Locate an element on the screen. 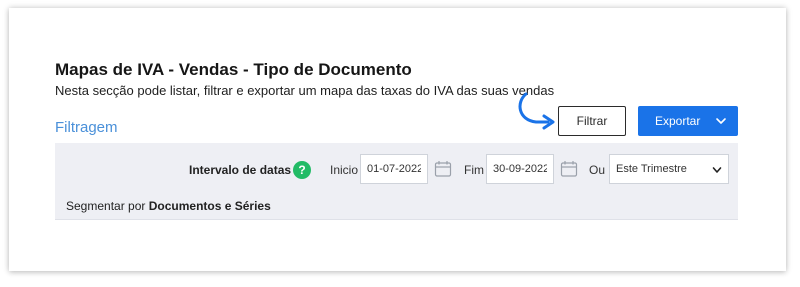  end-date-input is located at coordinates (520, 169).